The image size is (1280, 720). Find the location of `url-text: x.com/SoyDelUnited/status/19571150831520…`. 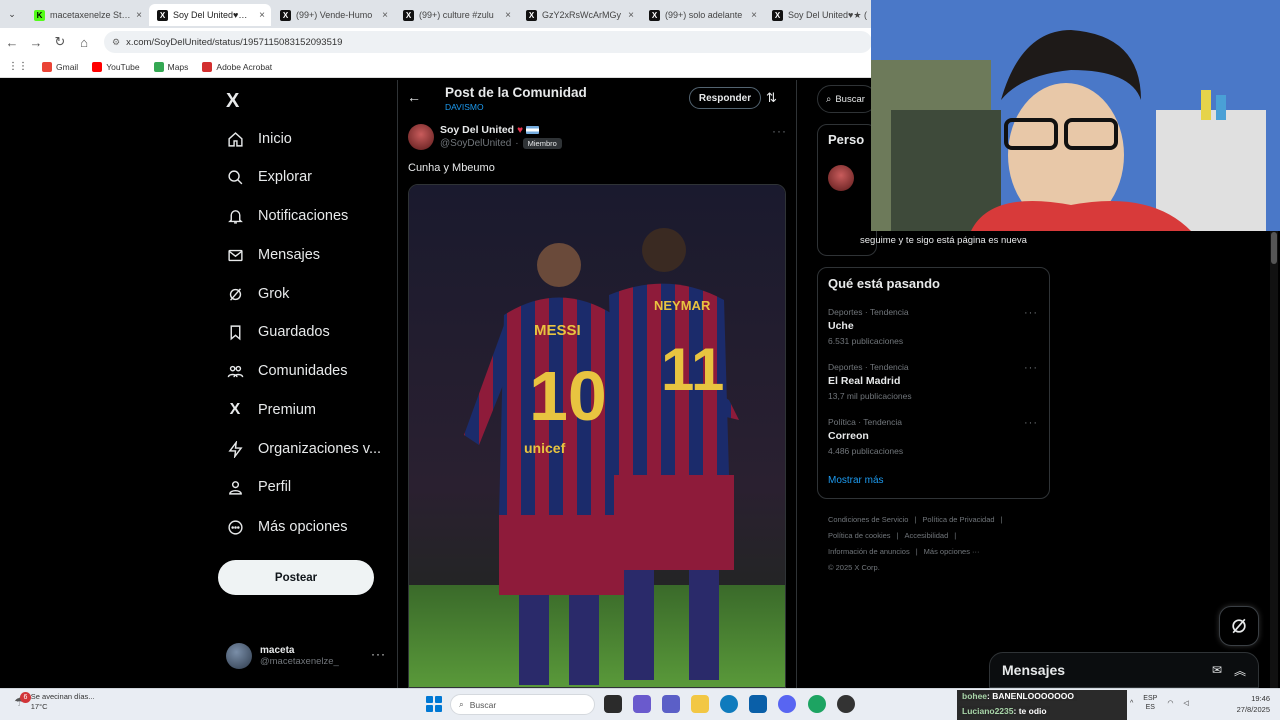

url-text: x.com/SoyDelUnited/status/19571150831520… is located at coordinates (234, 42).